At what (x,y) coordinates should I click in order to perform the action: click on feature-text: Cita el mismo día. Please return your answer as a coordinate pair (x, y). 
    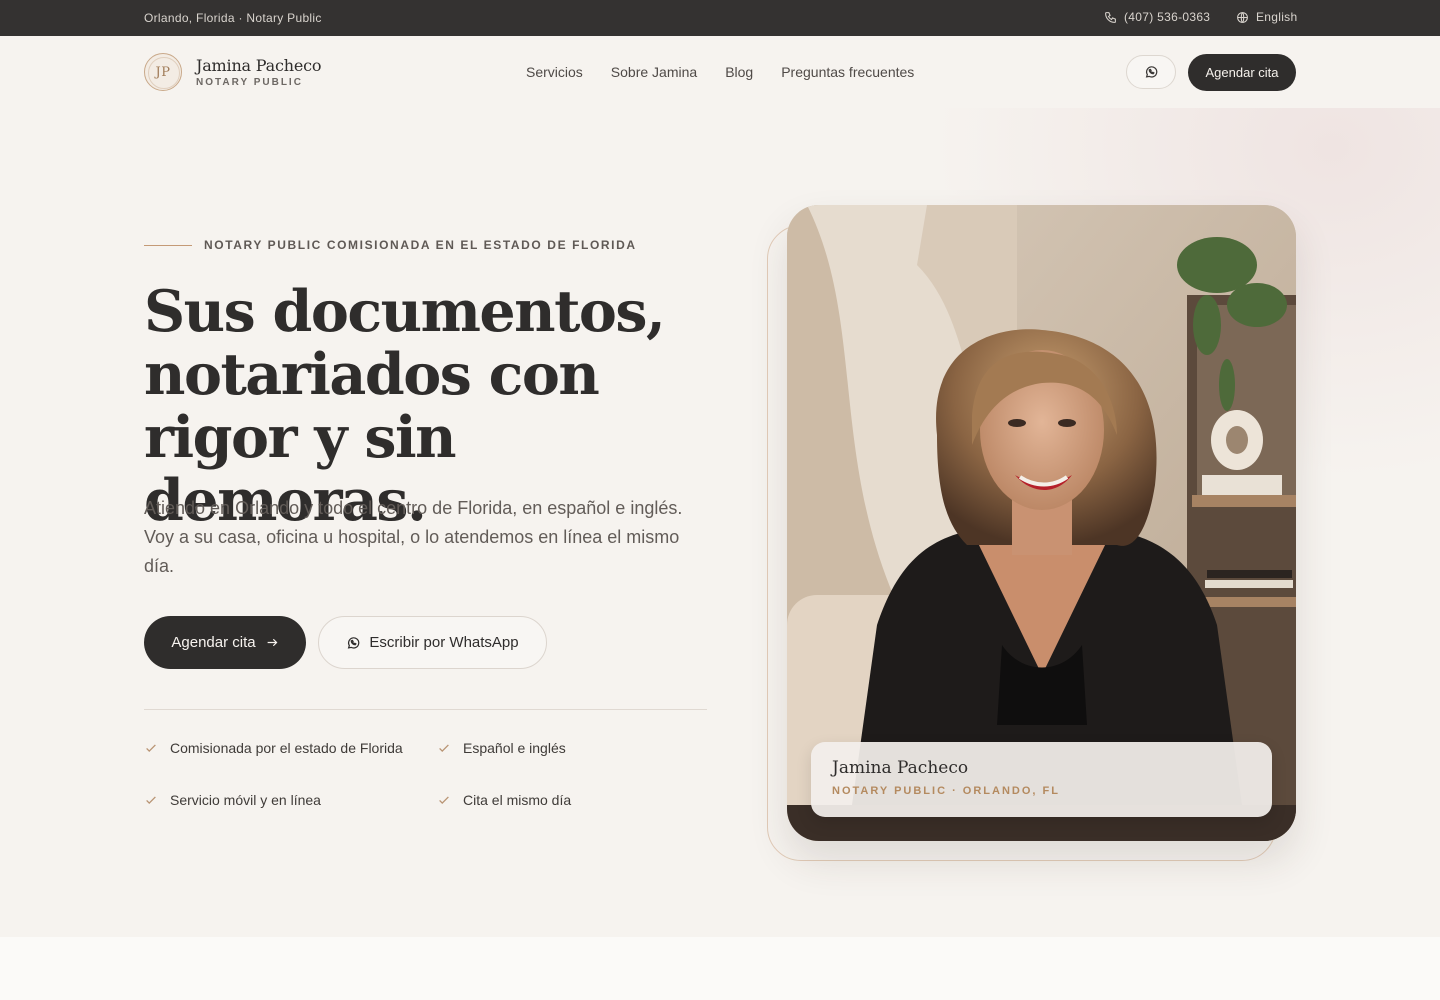
    Looking at the image, I should click on (517, 800).